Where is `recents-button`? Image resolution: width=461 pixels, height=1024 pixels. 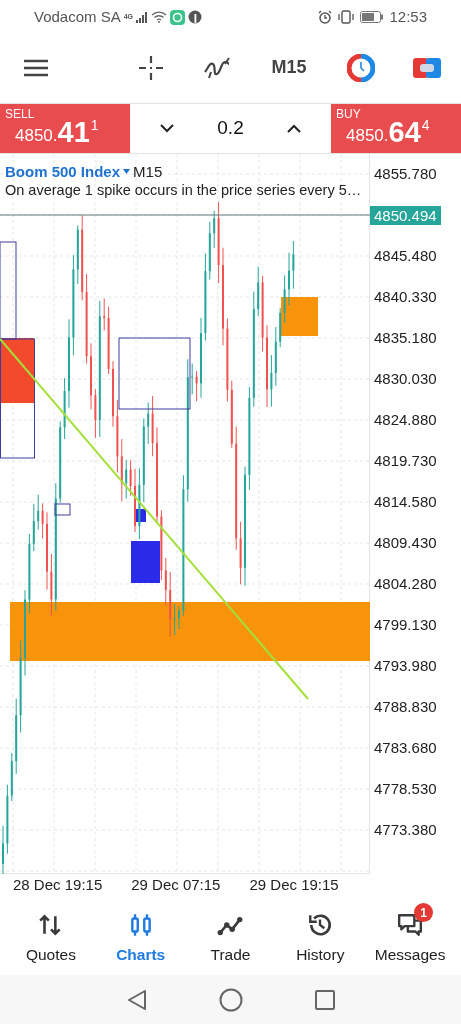 recents-button is located at coordinates (324, 999).